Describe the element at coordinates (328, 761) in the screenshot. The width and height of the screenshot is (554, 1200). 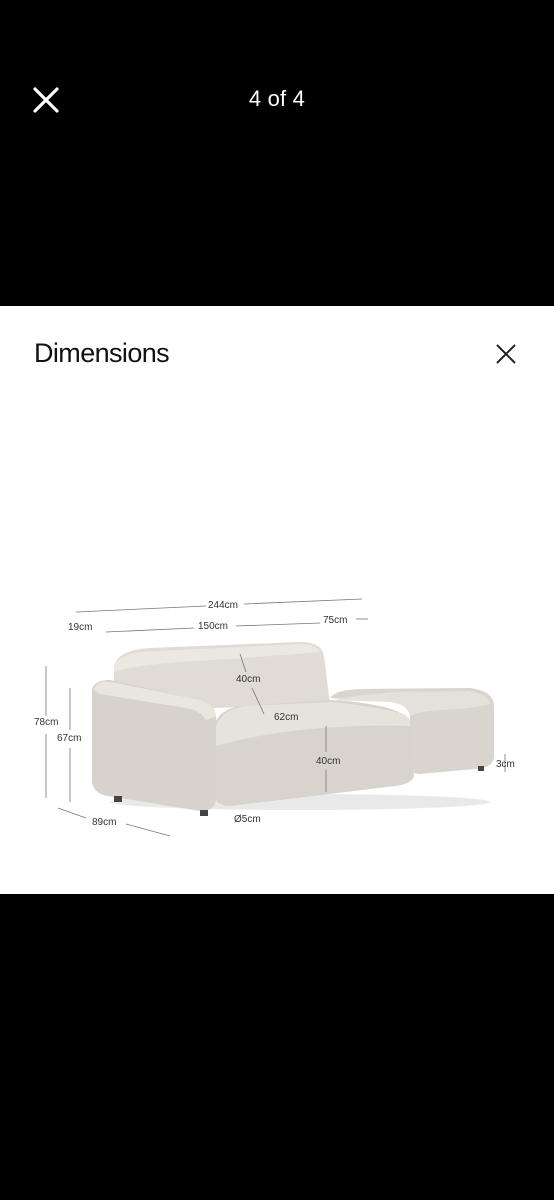
I see `dim-seat-height: 40cm` at that location.